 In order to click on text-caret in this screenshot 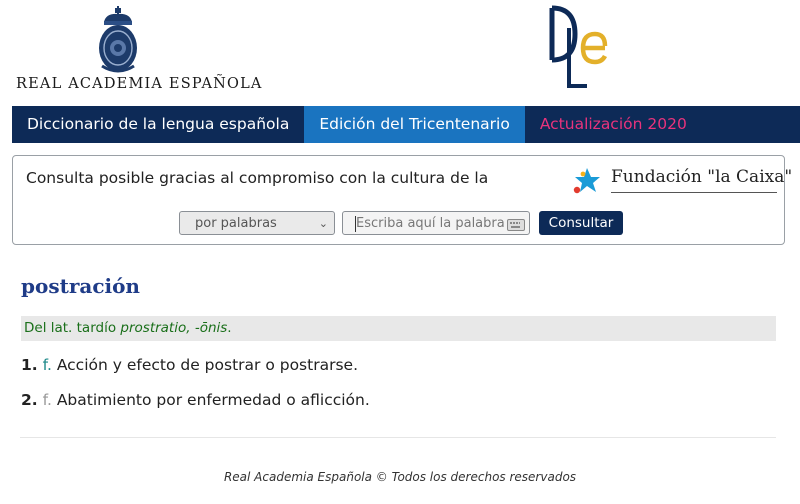, I will do `click(355, 224)`.